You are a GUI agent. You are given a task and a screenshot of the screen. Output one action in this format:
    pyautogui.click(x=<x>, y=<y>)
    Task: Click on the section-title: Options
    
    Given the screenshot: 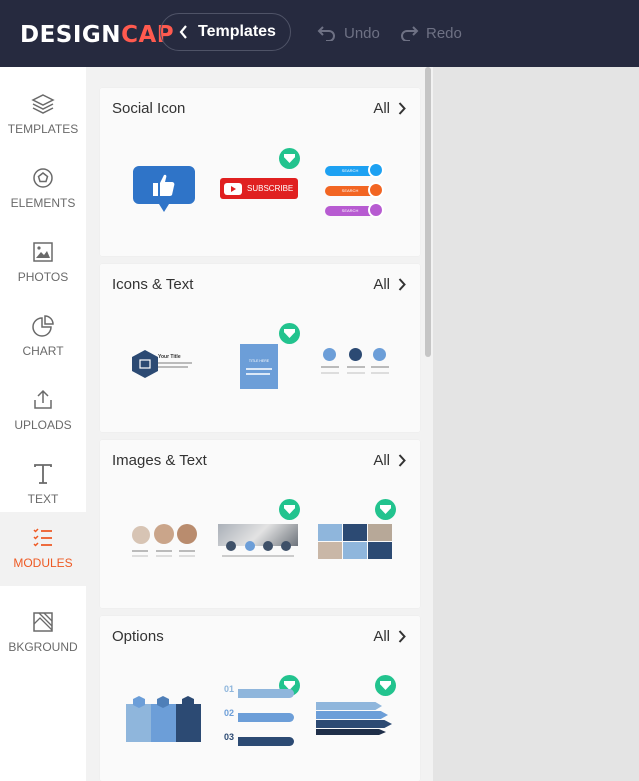 What is the action you would take?
    pyautogui.click(x=138, y=636)
    